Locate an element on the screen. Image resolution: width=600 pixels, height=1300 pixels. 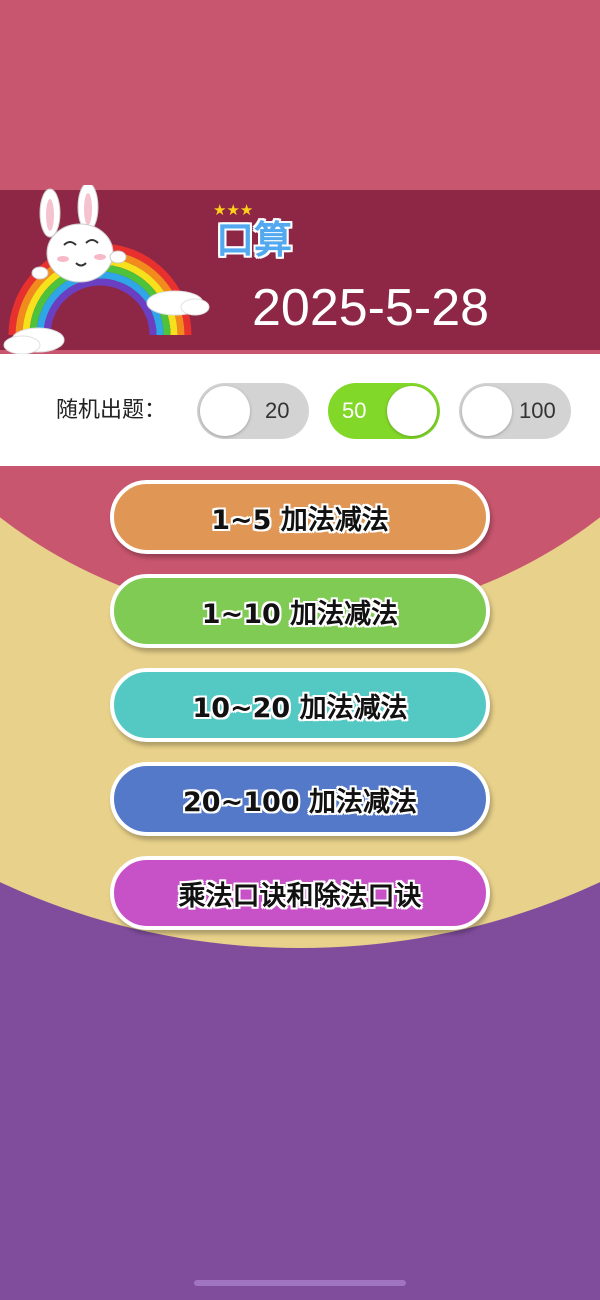
button-label: 10~20 加法减法 is located at coordinates (300, 708).